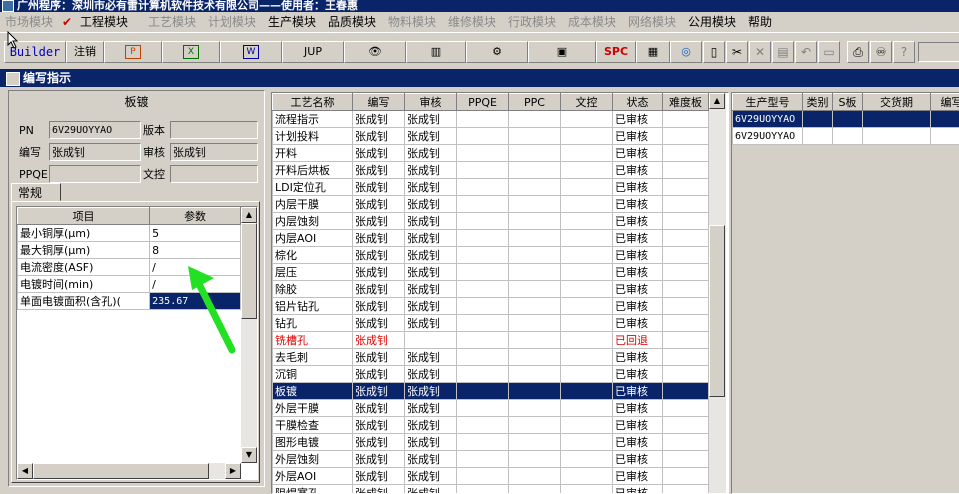 Image resolution: width=959 pixels, height=494 pixels. Describe the element at coordinates (95, 130) in the screenshot. I see `pn-field: 6V29UOYYAO` at that location.